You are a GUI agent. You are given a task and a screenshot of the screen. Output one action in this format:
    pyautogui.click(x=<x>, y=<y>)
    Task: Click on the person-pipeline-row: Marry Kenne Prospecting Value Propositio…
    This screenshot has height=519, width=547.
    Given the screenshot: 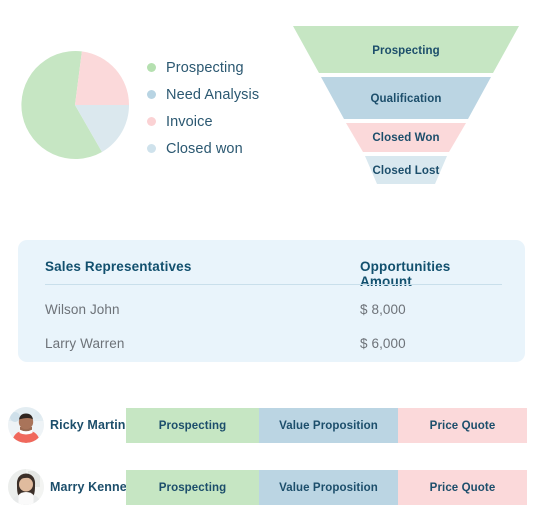 What is the action you would take?
    pyautogui.click(x=273, y=487)
    